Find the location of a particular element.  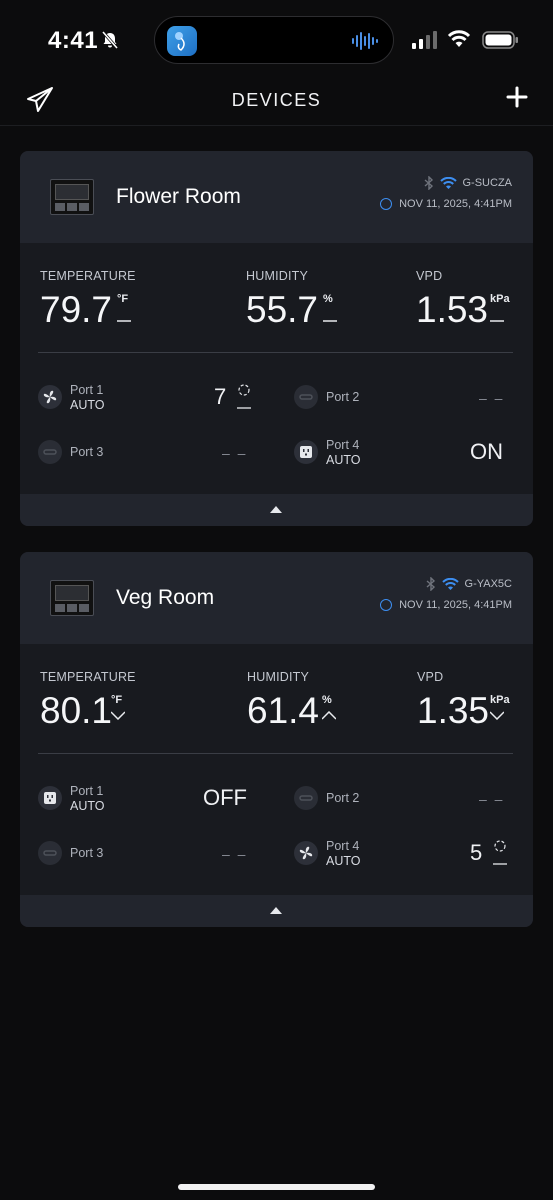

dynamic-island is located at coordinates (274, 40).